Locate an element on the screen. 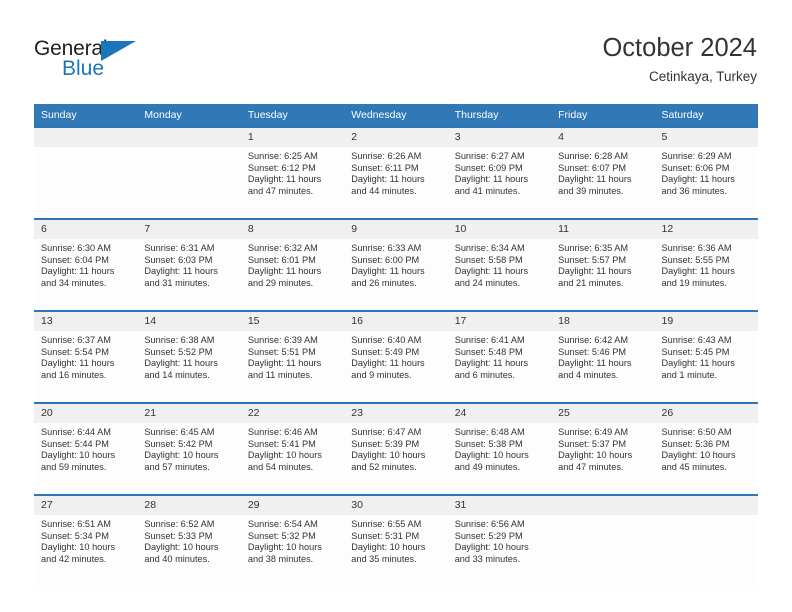  day-number: 13 is located at coordinates (86, 321).